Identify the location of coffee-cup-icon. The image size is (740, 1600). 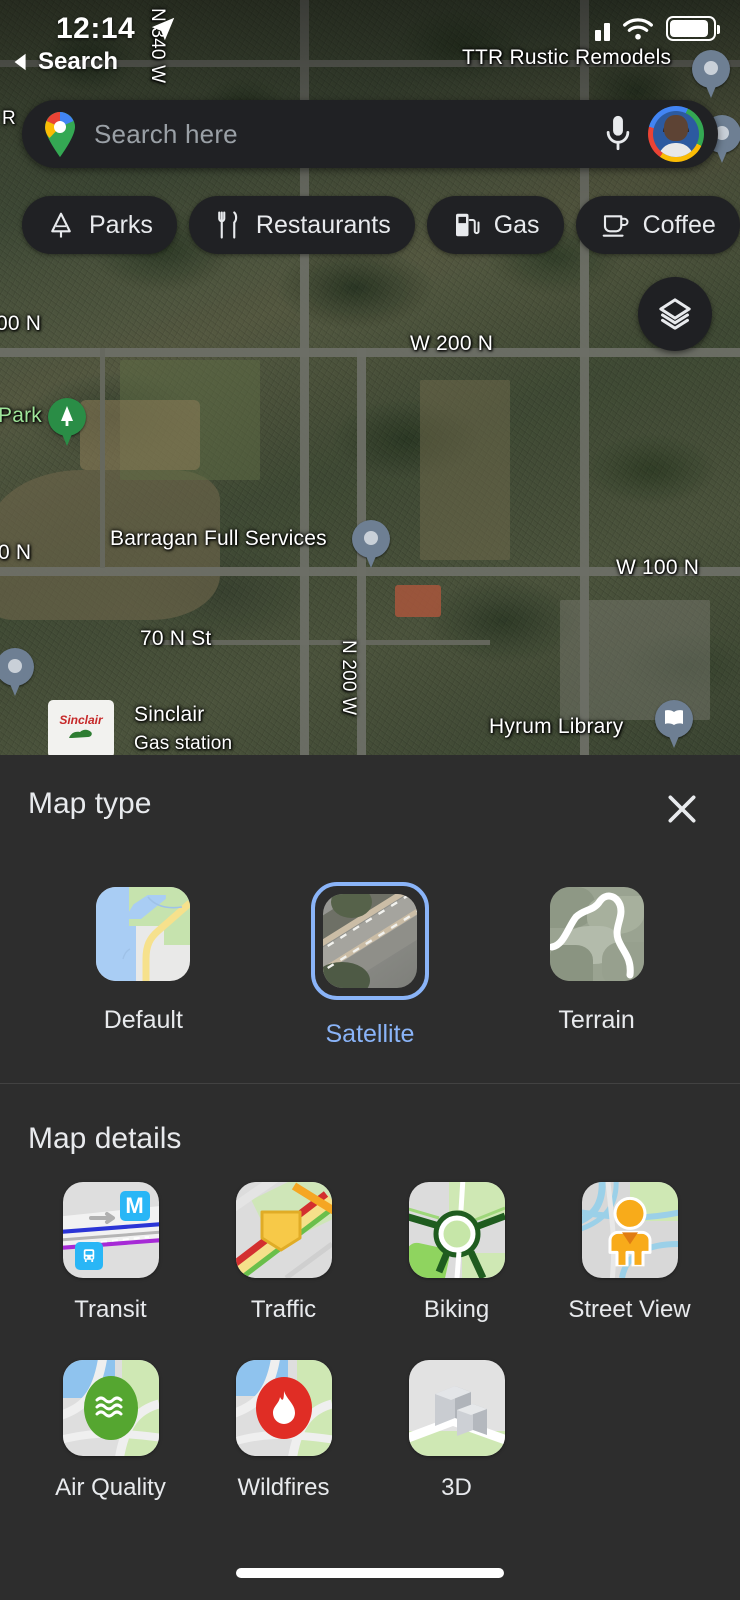
(615, 226).